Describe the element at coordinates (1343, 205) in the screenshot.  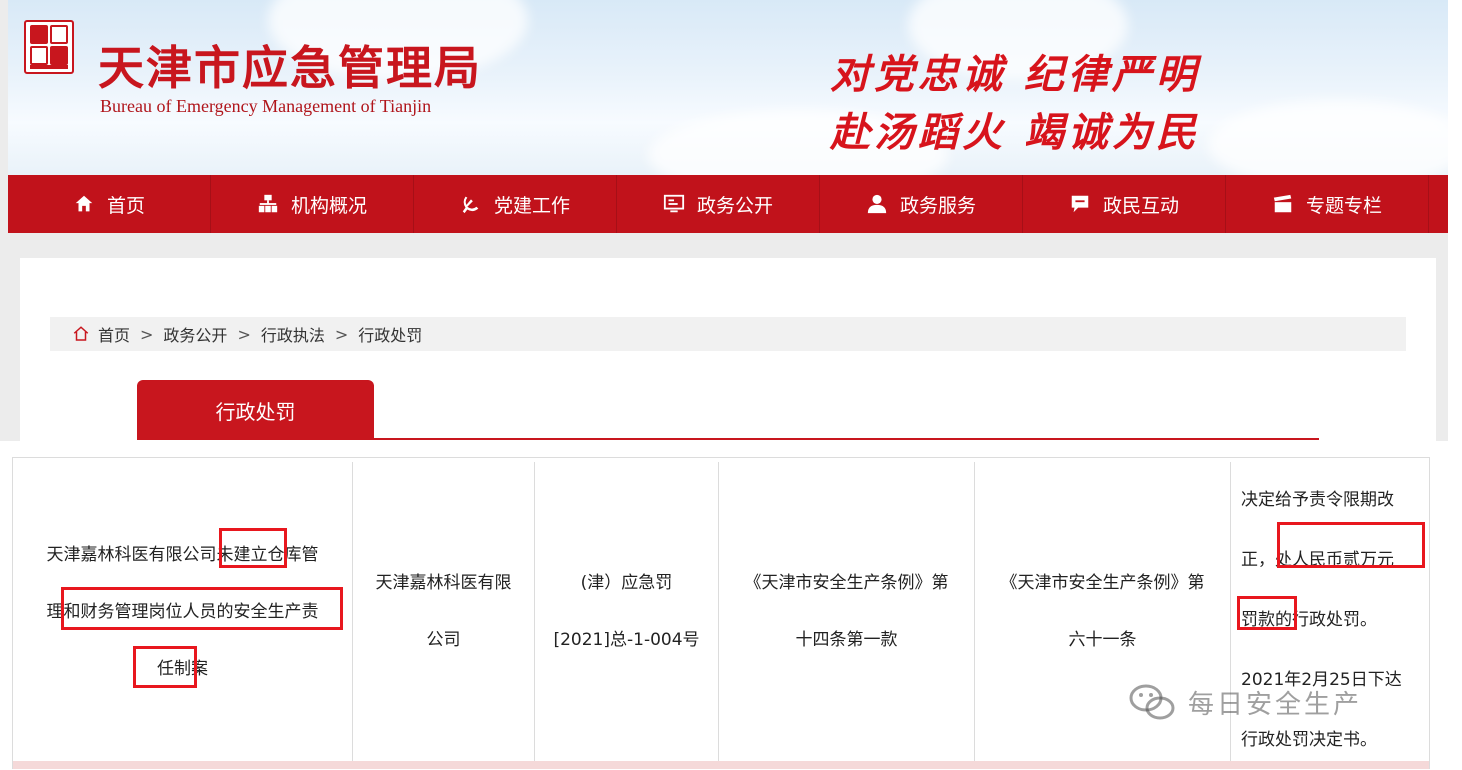
I see `nav-item-label: 专题专栏` at that location.